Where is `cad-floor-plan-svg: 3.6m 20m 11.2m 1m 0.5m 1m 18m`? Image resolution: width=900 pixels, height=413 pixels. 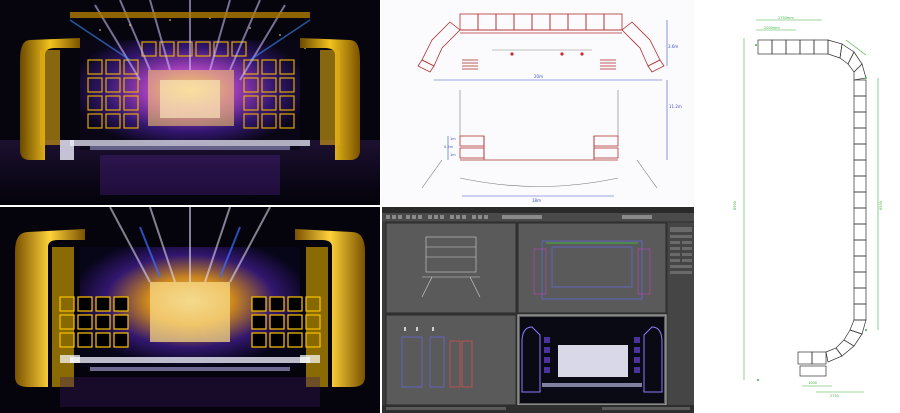 cad-floor-plan-svg: 3.6m 20m 11.2m 1m 0.5m 1m 18m is located at coordinates (549, 108).